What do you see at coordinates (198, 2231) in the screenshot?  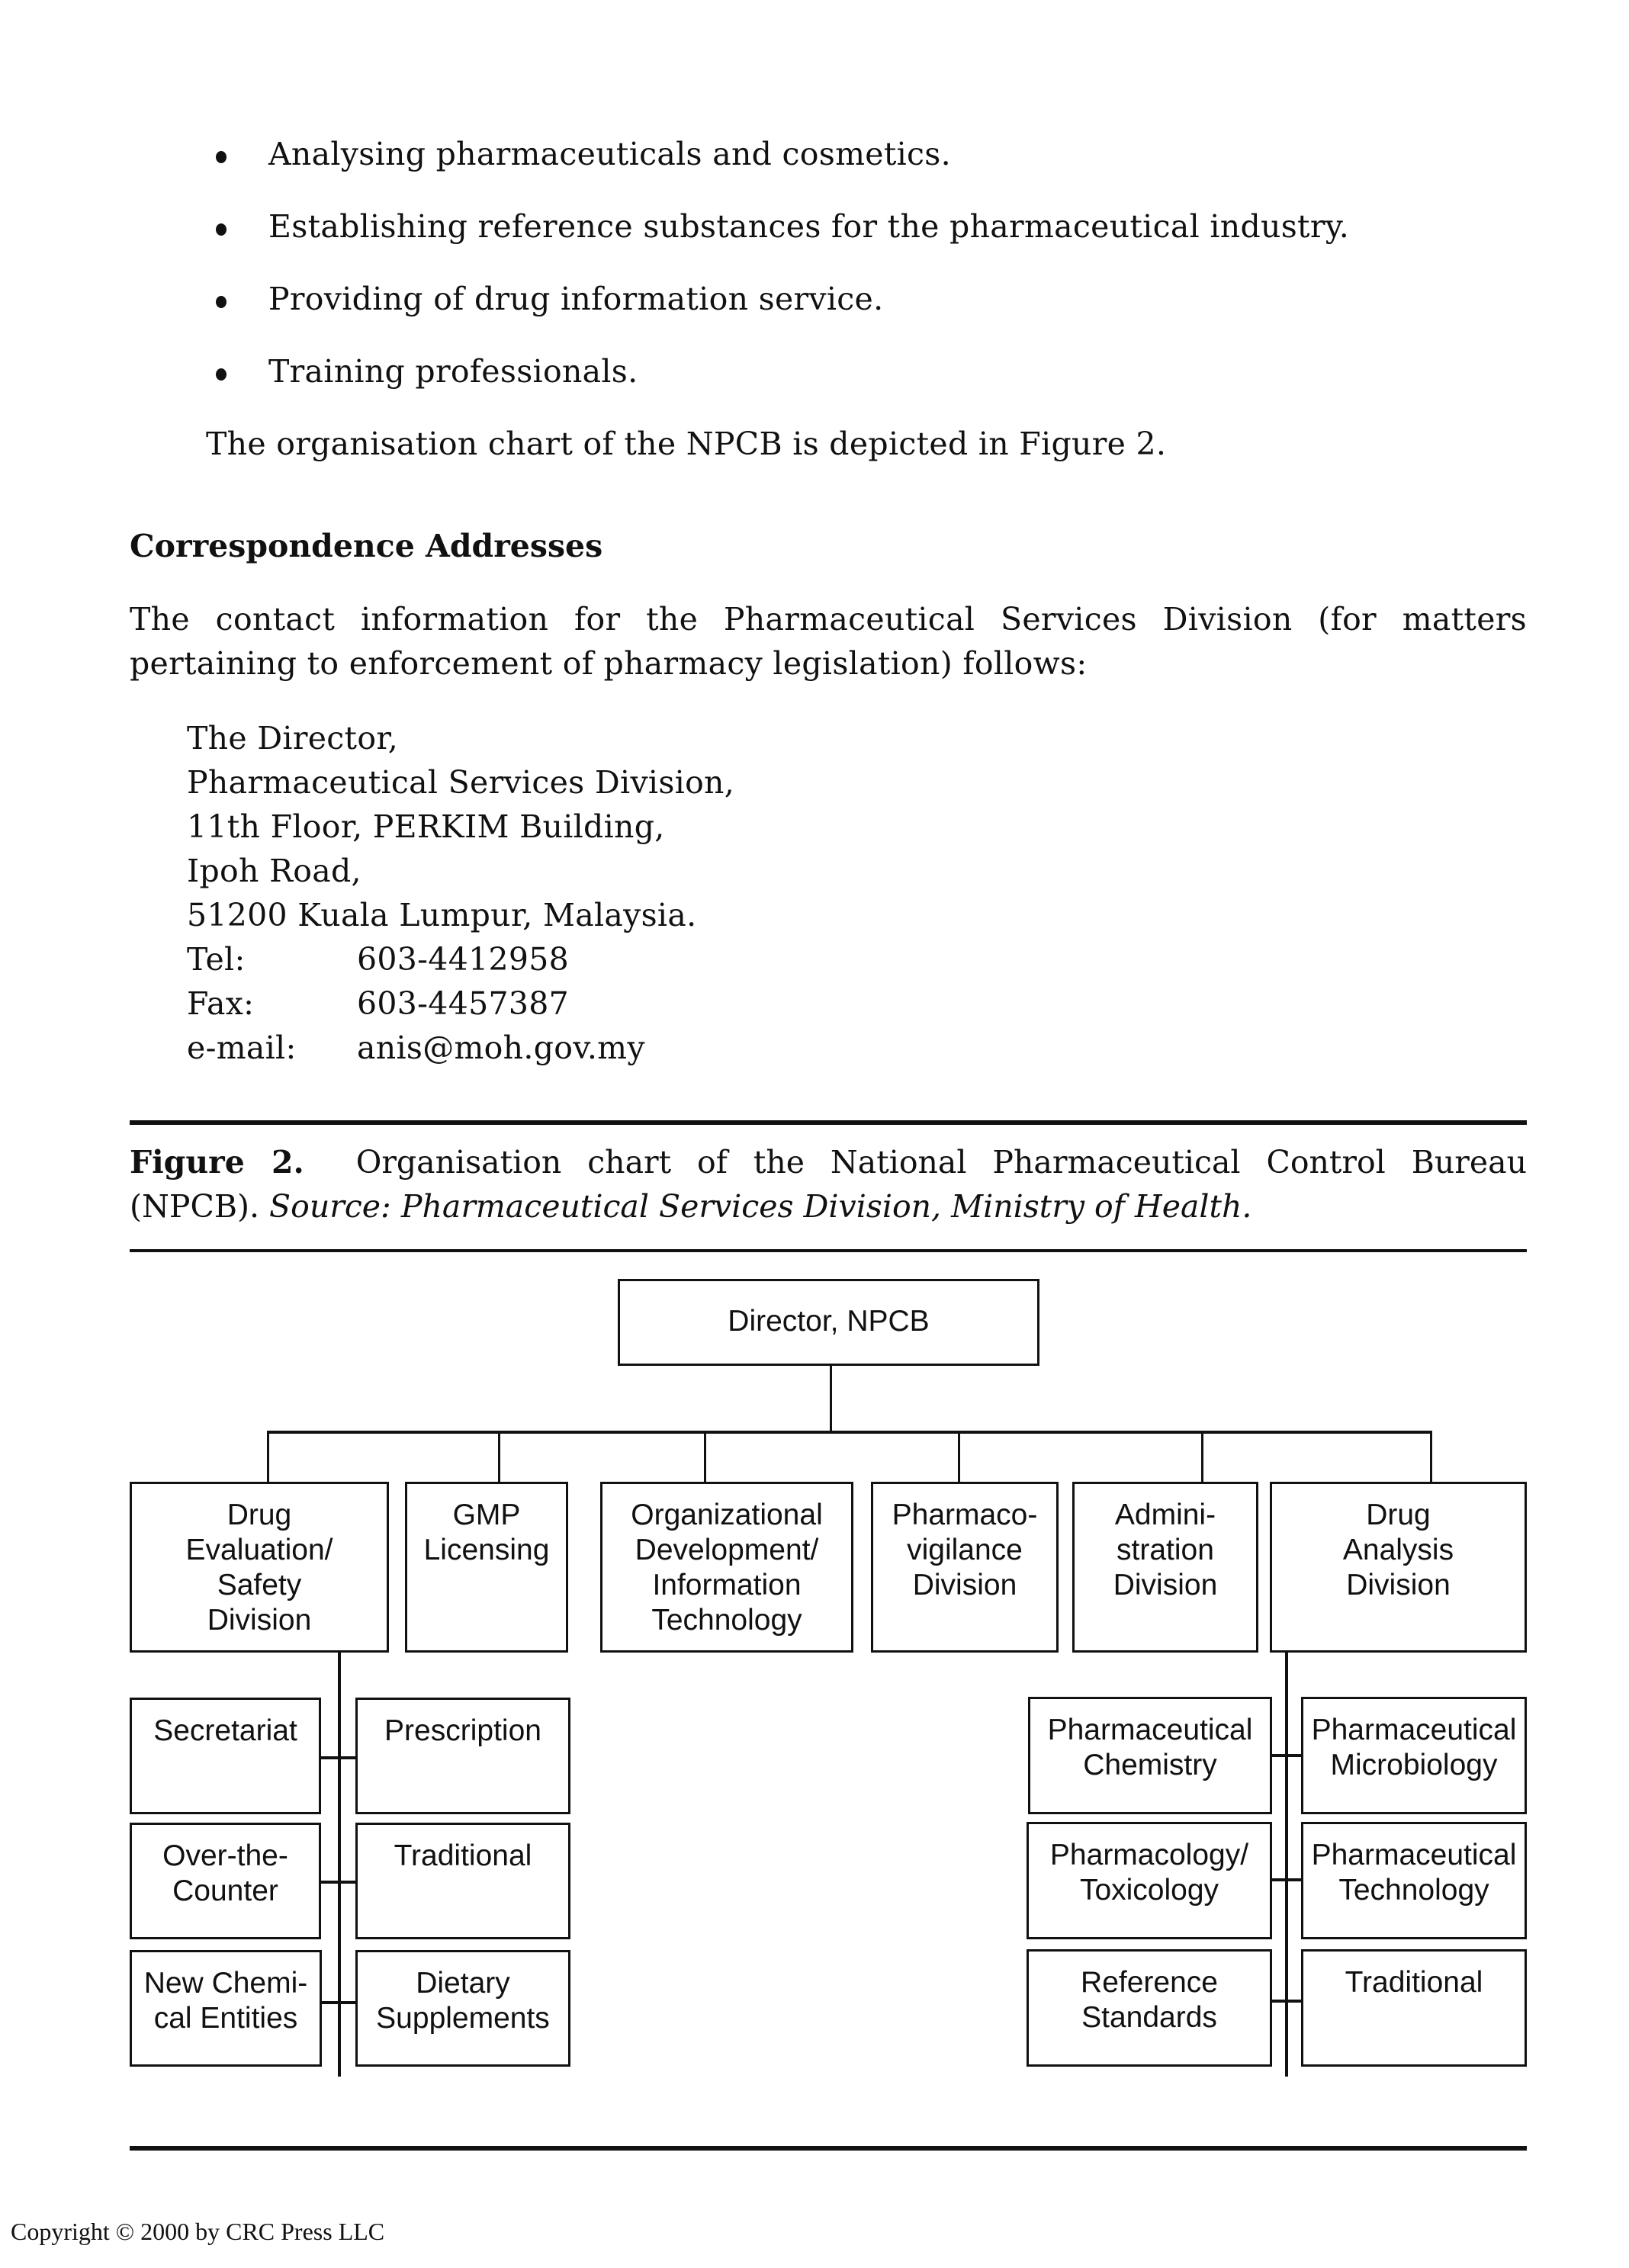 I see `copyright-notice: Copyright © 2000 by CRC Press LLC` at bounding box center [198, 2231].